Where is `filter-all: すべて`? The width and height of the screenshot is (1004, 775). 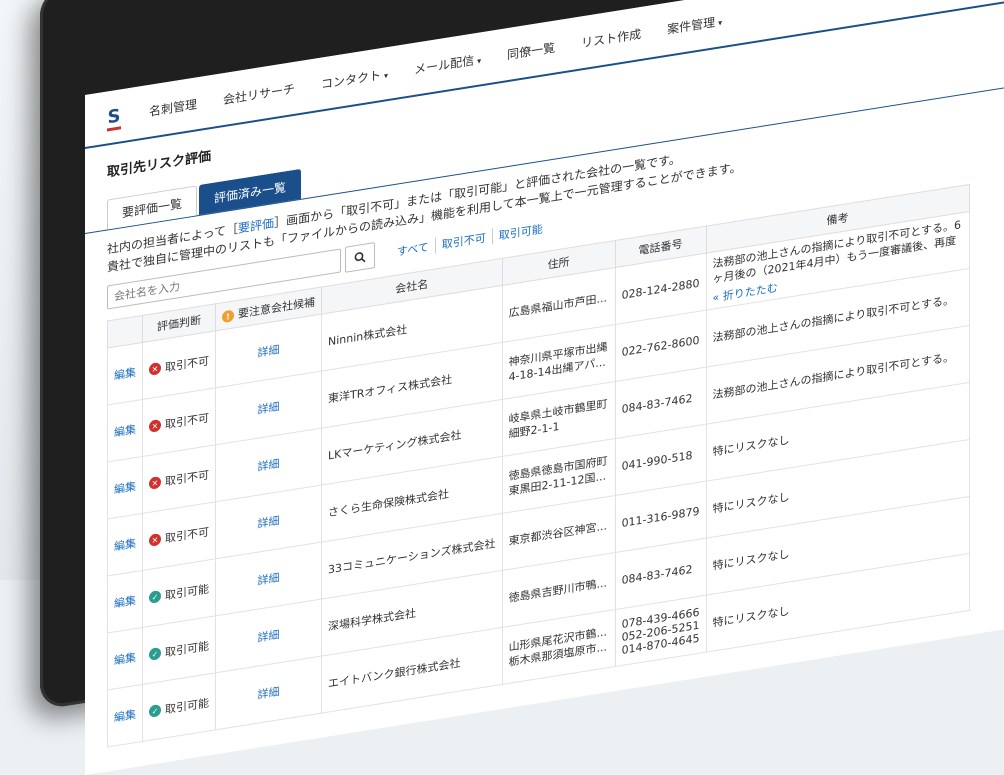
filter-all: すべて is located at coordinates (413, 249).